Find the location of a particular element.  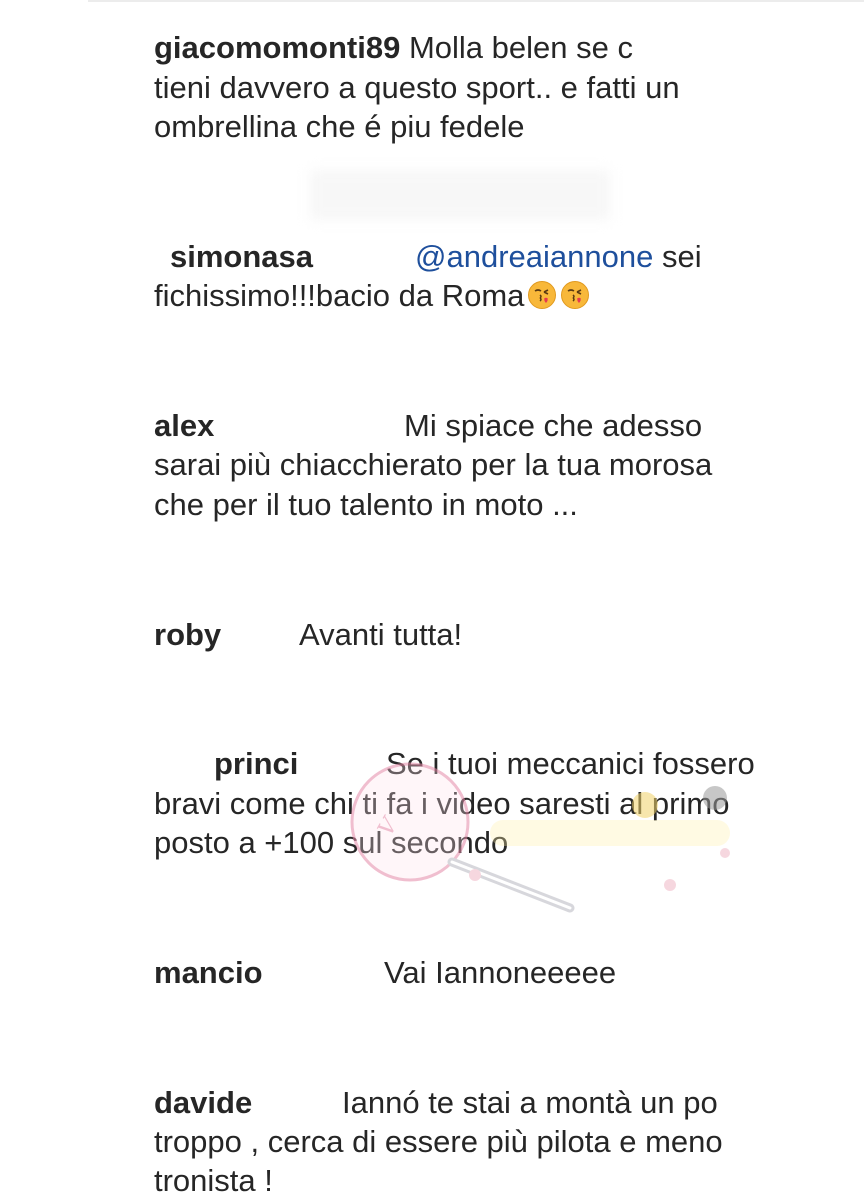

comment-username: davide is located at coordinates (203, 1102).